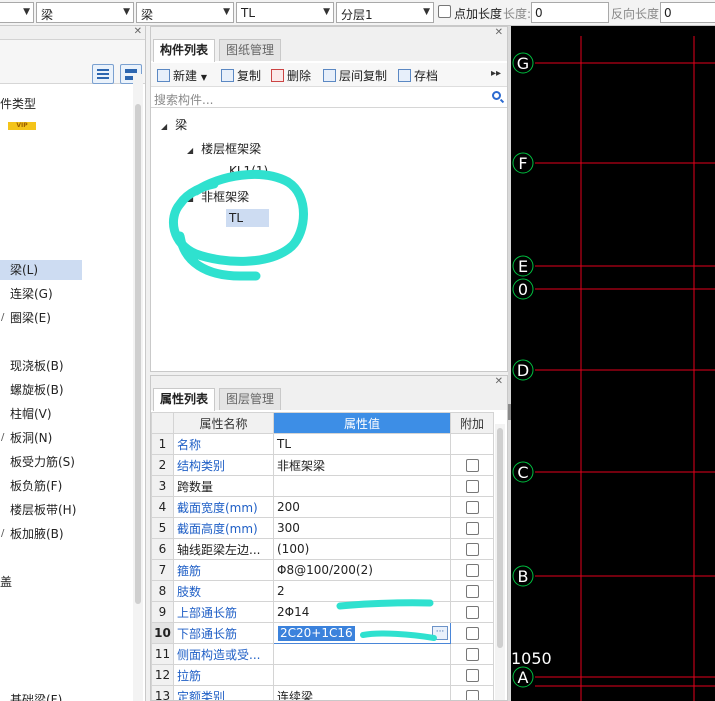 Image resolution: width=715 pixels, height=701 pixels. I want to click on tab-property-list: 属性列表, so click(184, 399).